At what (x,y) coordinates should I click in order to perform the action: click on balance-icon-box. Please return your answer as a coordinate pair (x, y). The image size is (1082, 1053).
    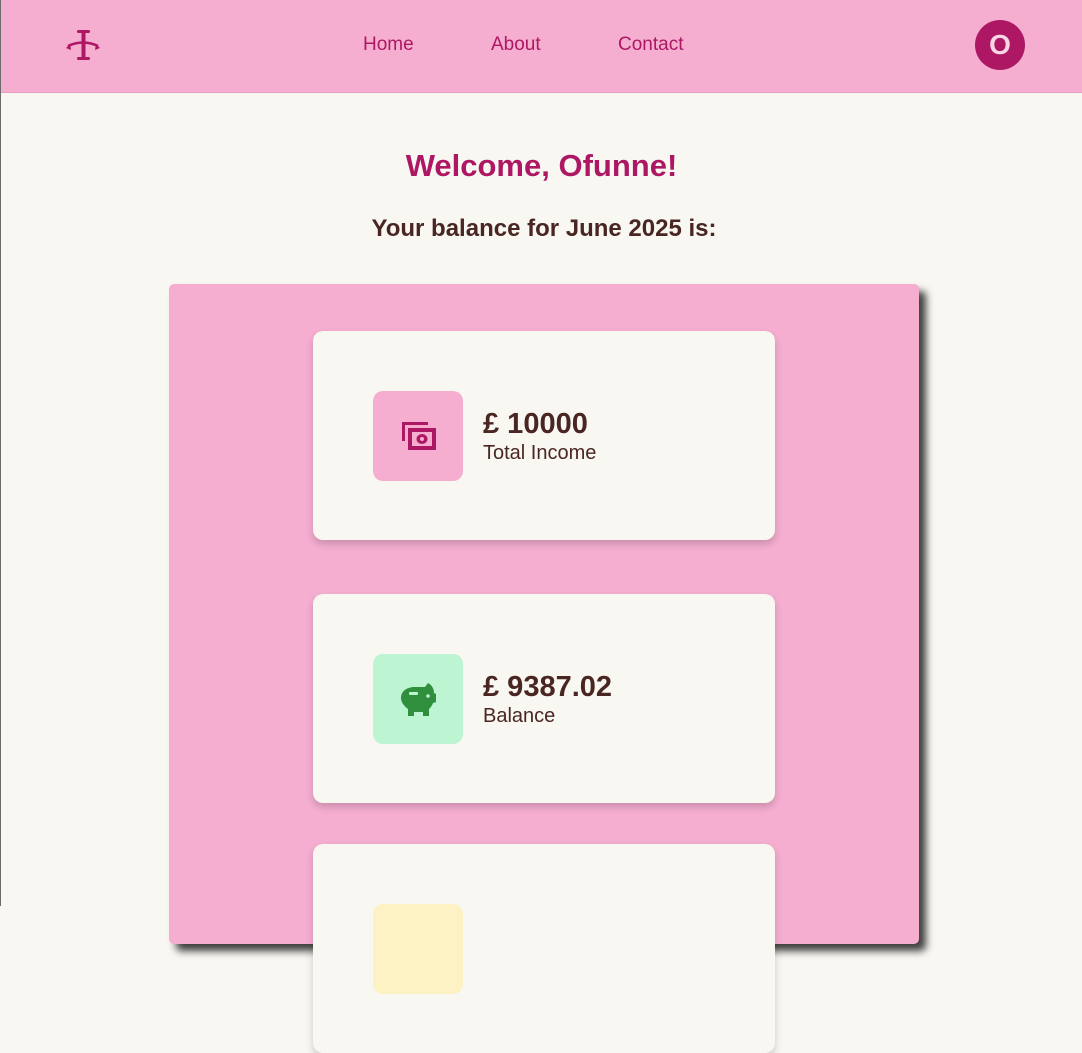
    Looking at the image, I should click on (418, 699).